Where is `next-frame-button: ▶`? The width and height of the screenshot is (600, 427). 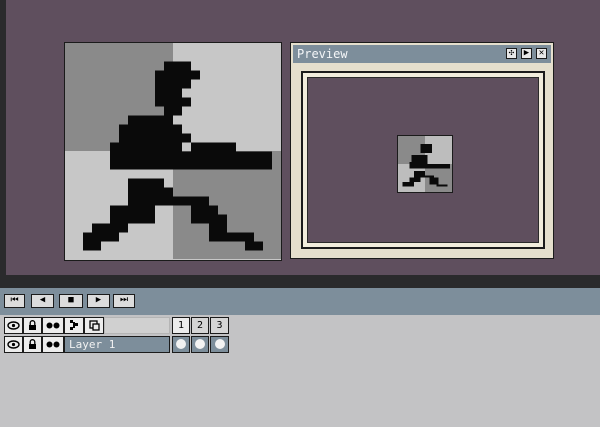
next-frame-button: ▶ is located at coordinates (98, 301).